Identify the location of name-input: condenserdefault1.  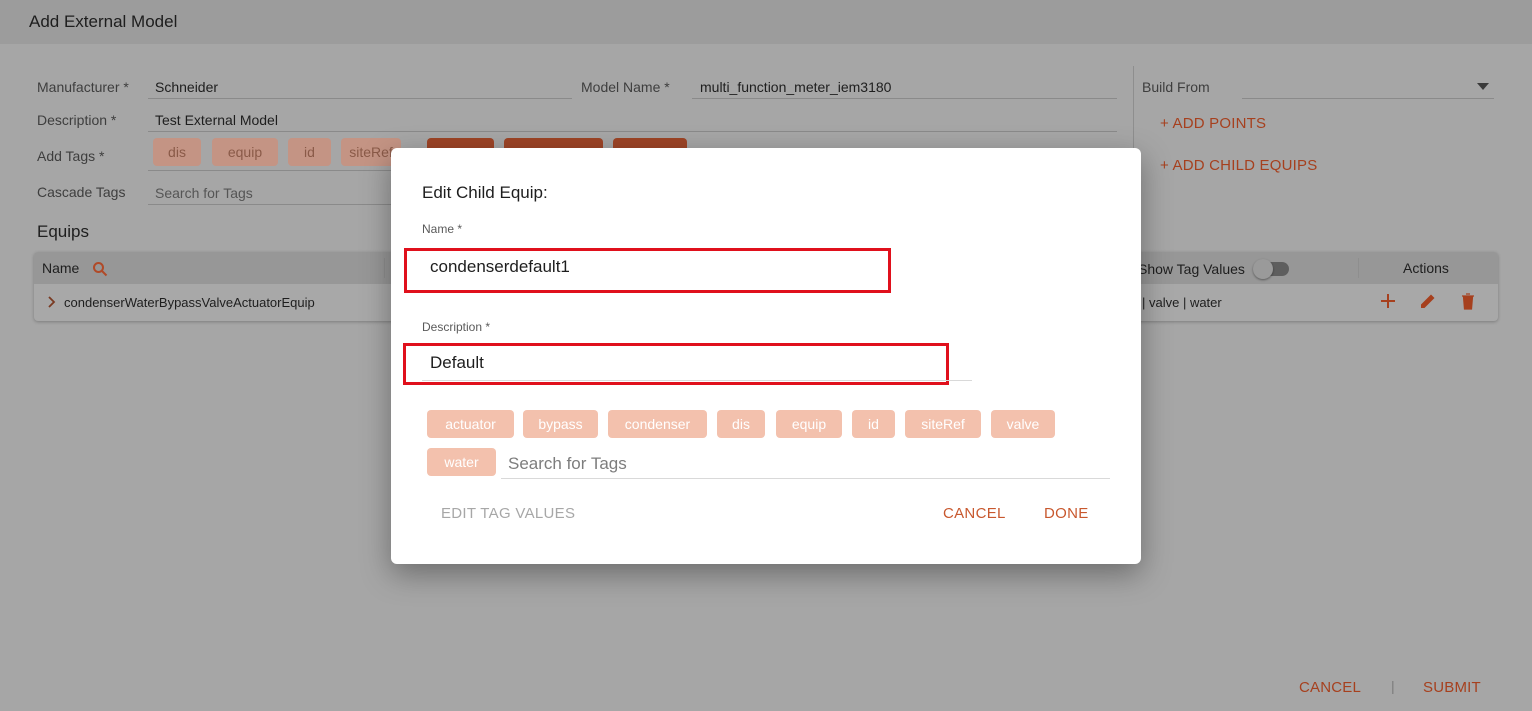
(500, 267).